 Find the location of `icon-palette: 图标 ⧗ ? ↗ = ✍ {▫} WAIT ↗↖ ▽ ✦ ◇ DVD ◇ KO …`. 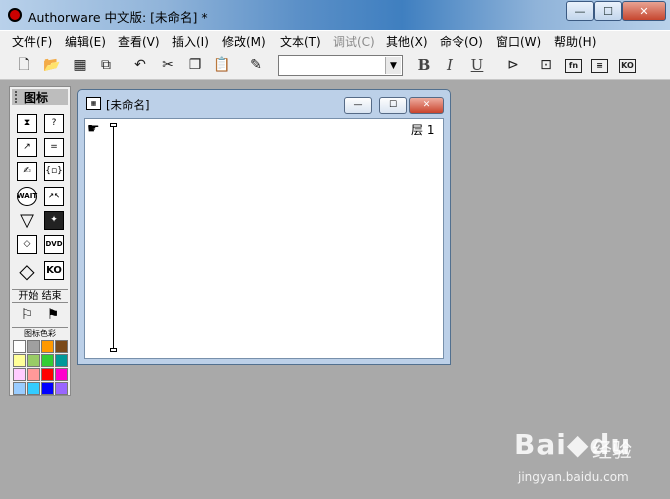

icon-palette: 图标 ⧗ ? ↗ = ✍ {▫} WAIT ↗↖ ▽ ✦ ◇ DVD ◇ KO … is located at coordinates (40, 241).